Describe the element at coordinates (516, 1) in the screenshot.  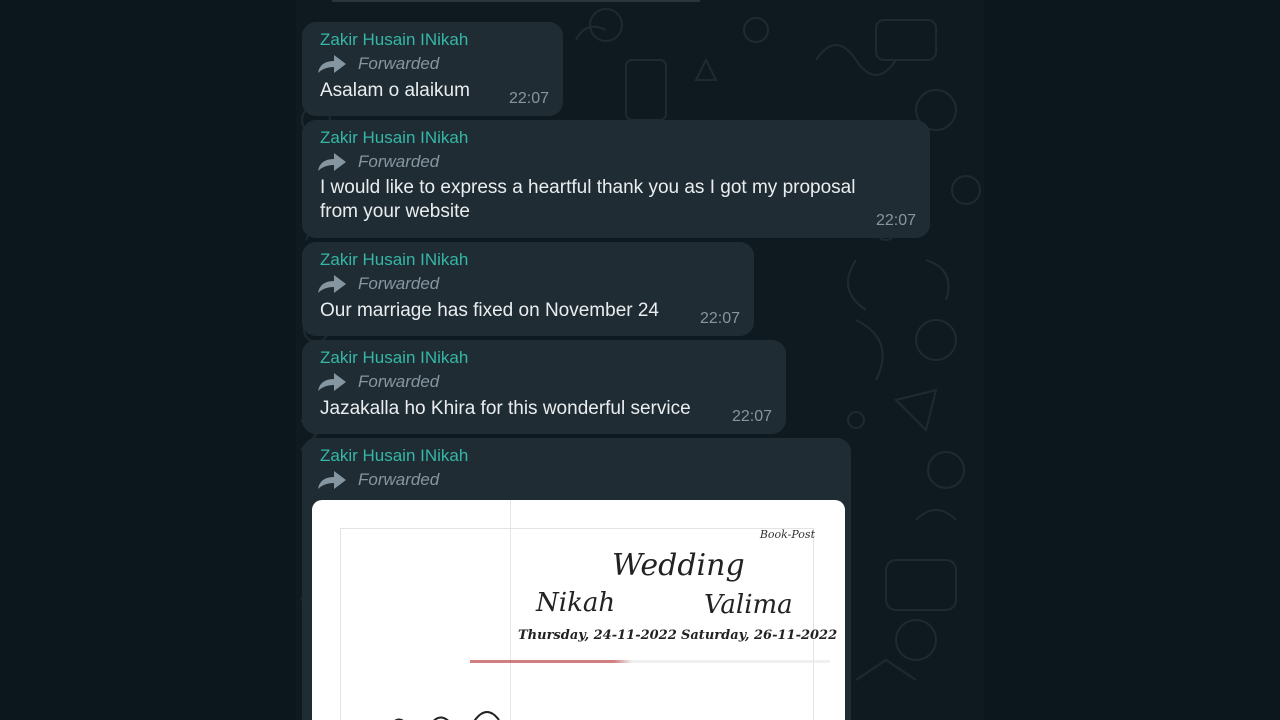
I see `top-divider` at that location.